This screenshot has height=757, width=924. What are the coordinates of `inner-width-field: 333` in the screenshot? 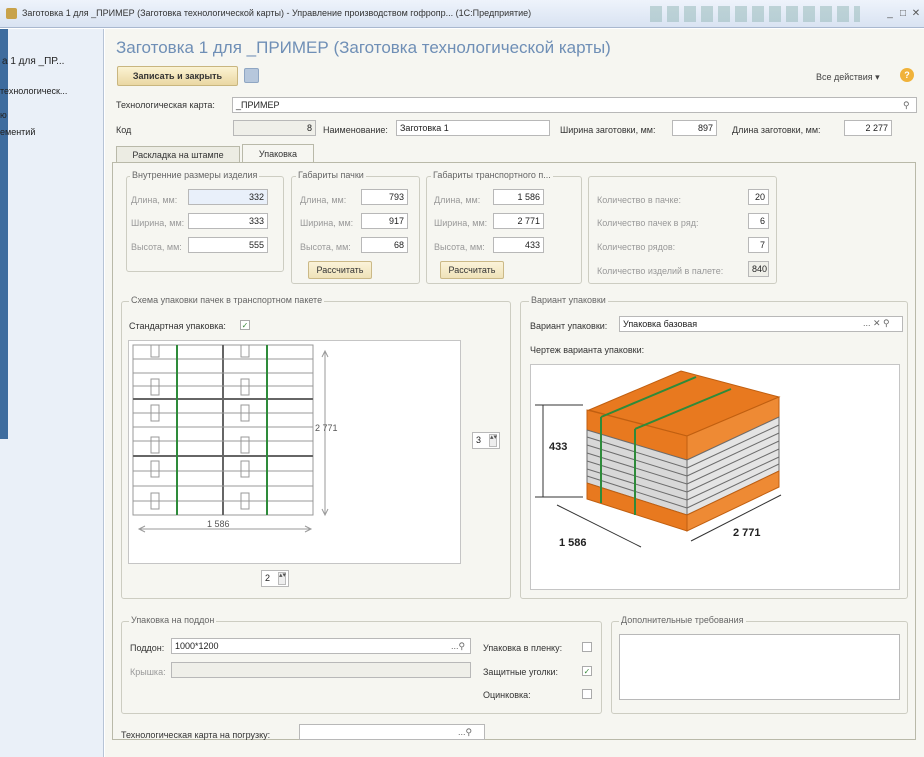 It's located at (228, 221).